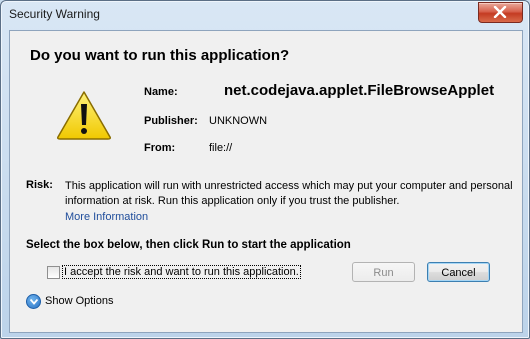  I want to click on more-information-link: More Information, so click(106, 217).